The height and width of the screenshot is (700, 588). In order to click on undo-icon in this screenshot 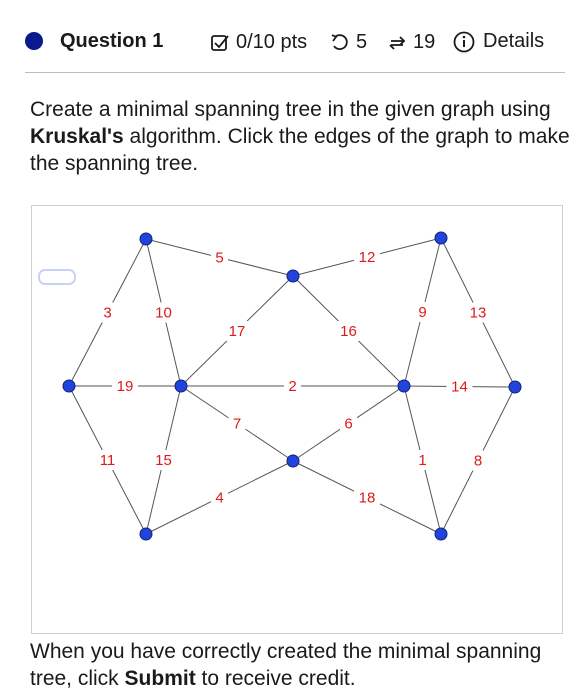, I will do `click(339, 41)`.